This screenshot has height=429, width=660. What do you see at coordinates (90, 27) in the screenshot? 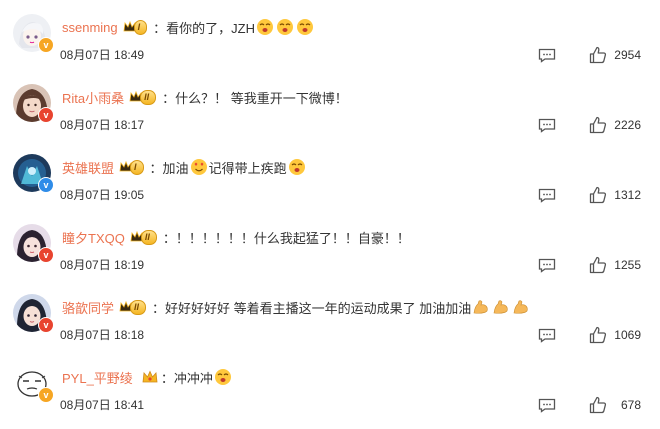
I see `username: ssenming` at bounding box center [90, 27].